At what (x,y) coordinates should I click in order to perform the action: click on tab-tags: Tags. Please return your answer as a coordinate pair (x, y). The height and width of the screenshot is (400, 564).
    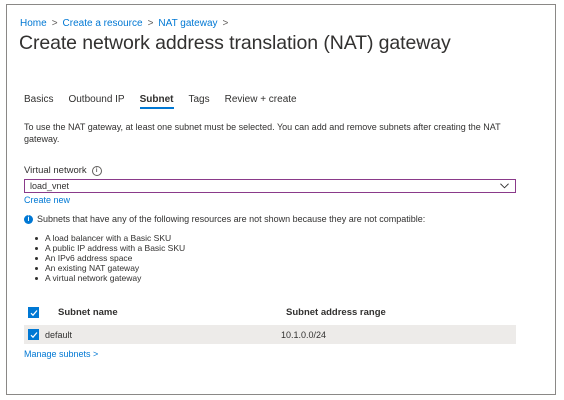
    Looking at the image, I should click on (199, 101).